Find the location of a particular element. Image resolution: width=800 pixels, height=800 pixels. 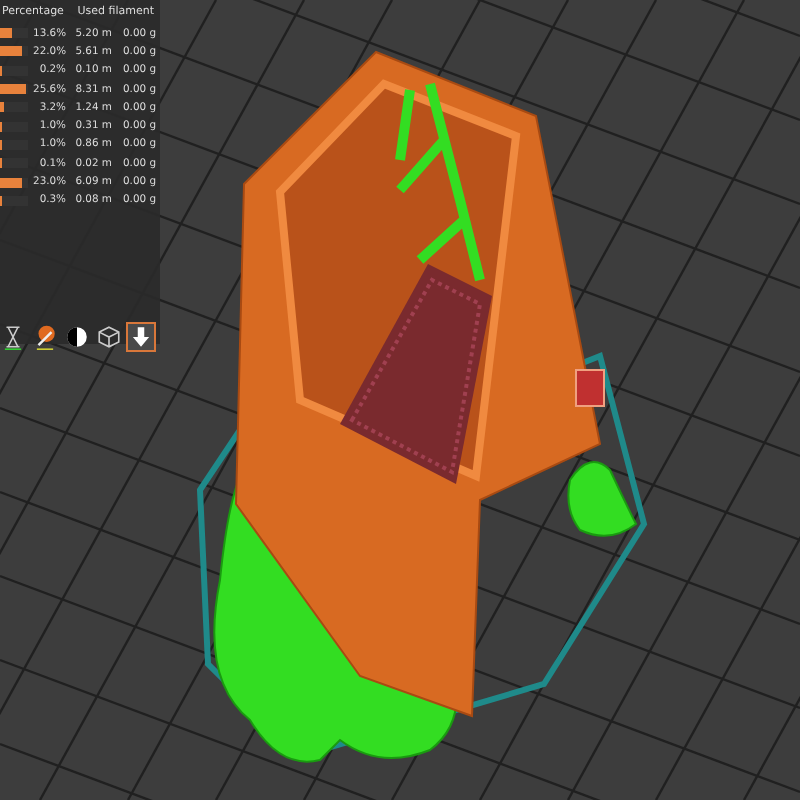

brush-icon is located at coordinates (45, 336).